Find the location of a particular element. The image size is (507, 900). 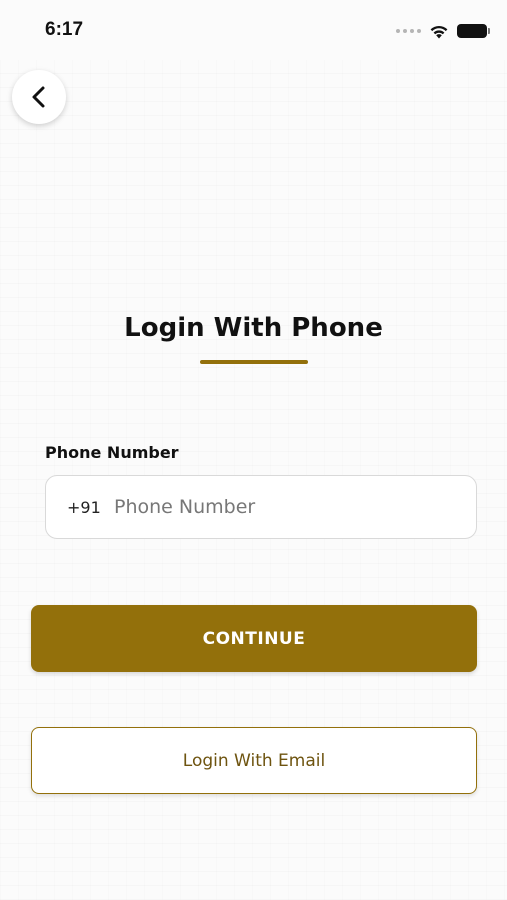

country-code: +91 is located at coordinates (84, 507).